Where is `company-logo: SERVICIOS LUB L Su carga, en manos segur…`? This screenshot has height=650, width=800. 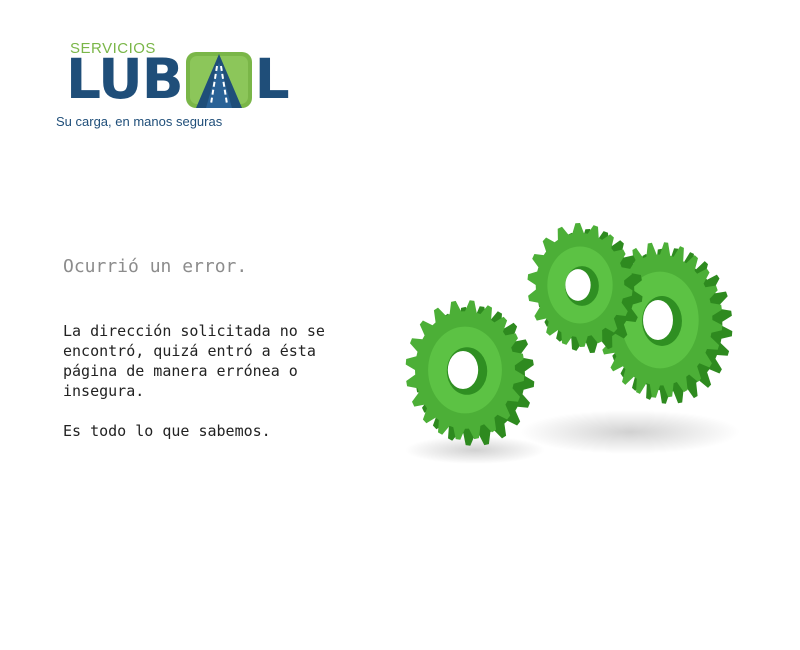 company-logo: SERVICIOS LUB L Su carga, en manos segur… is located at coordinates (179, 85).